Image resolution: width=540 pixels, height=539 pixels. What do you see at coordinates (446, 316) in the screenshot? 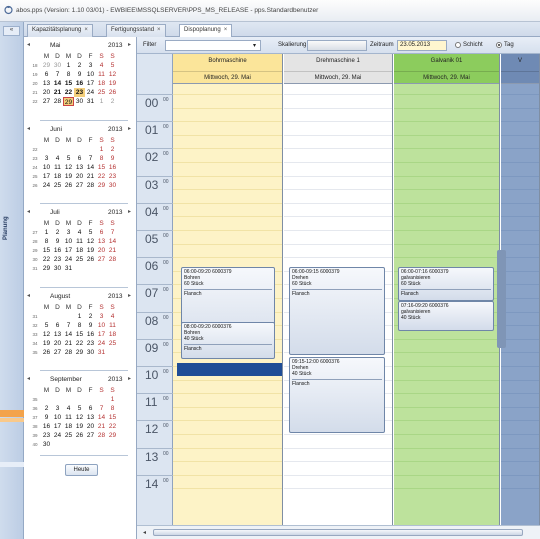
I see `appointment-block: 07:16-09:20 6000376 galvanisieren 40 Stück` at bounding box center [446, 316].